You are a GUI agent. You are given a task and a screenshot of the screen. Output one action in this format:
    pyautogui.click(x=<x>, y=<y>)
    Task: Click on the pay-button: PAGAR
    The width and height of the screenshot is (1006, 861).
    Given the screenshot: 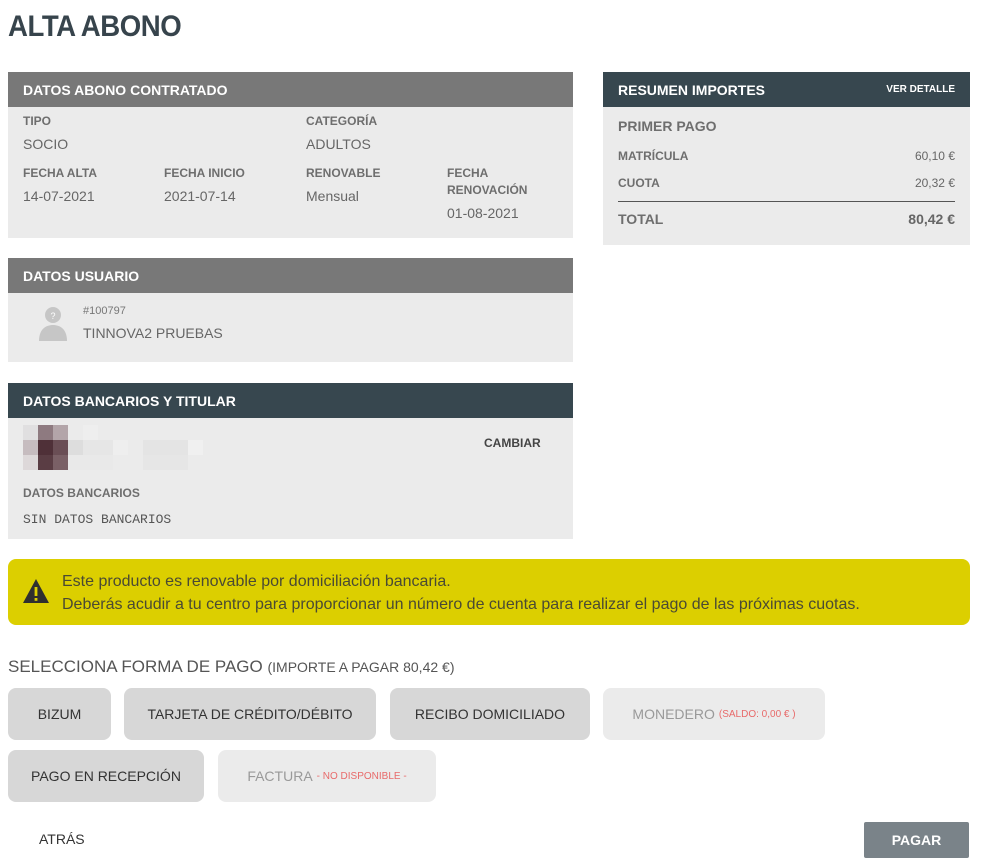 What is the action you would take?
    pyautogui.click(x=916, y=840)
    